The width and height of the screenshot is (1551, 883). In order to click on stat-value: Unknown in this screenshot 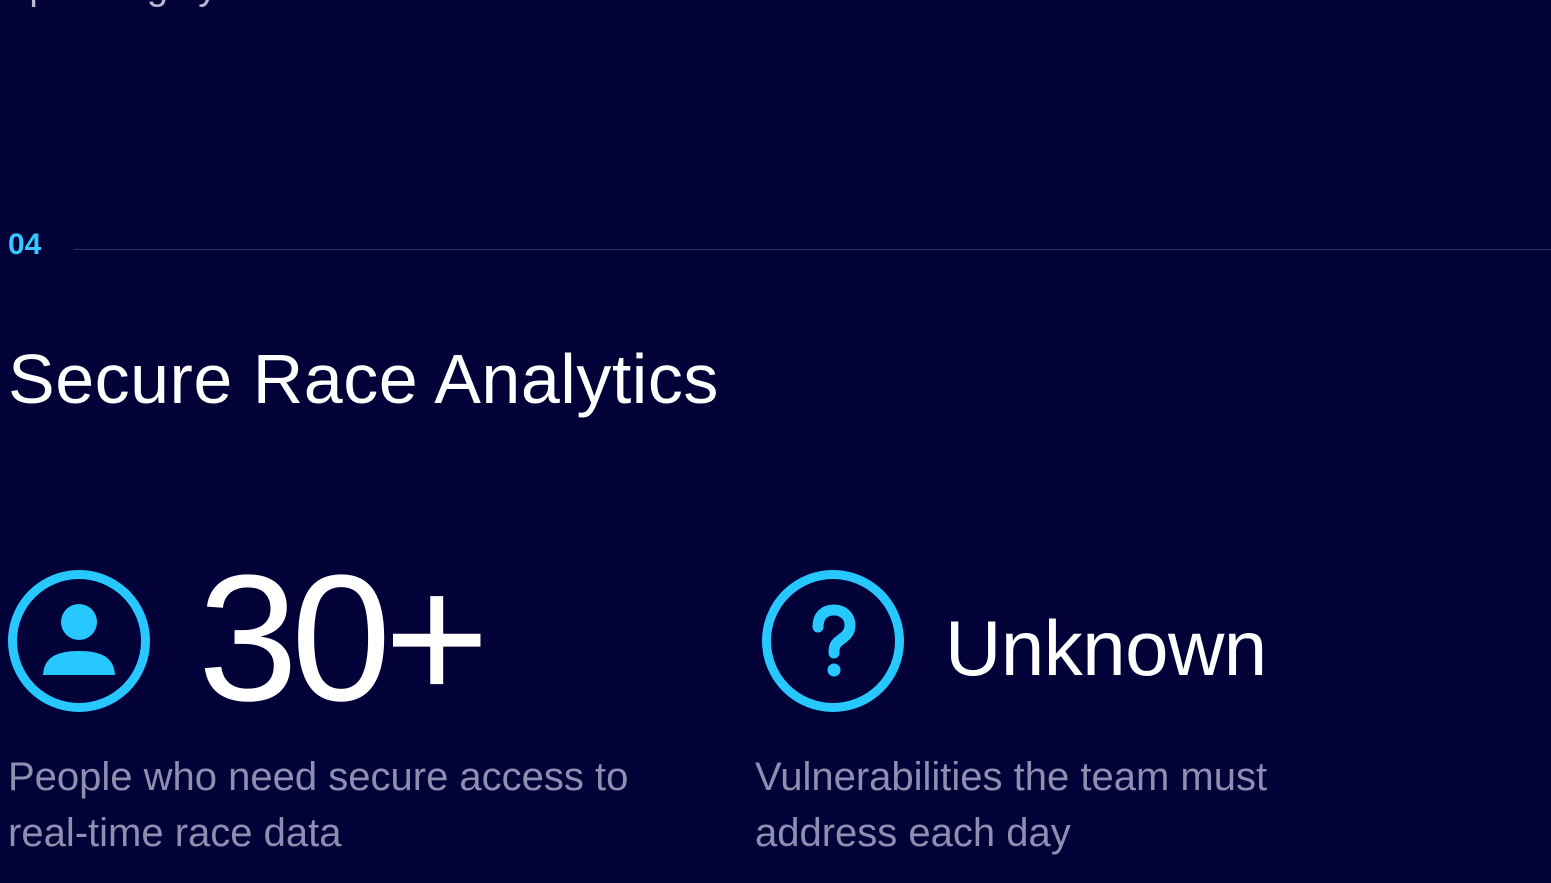, I will do `click(1106, 648)`.